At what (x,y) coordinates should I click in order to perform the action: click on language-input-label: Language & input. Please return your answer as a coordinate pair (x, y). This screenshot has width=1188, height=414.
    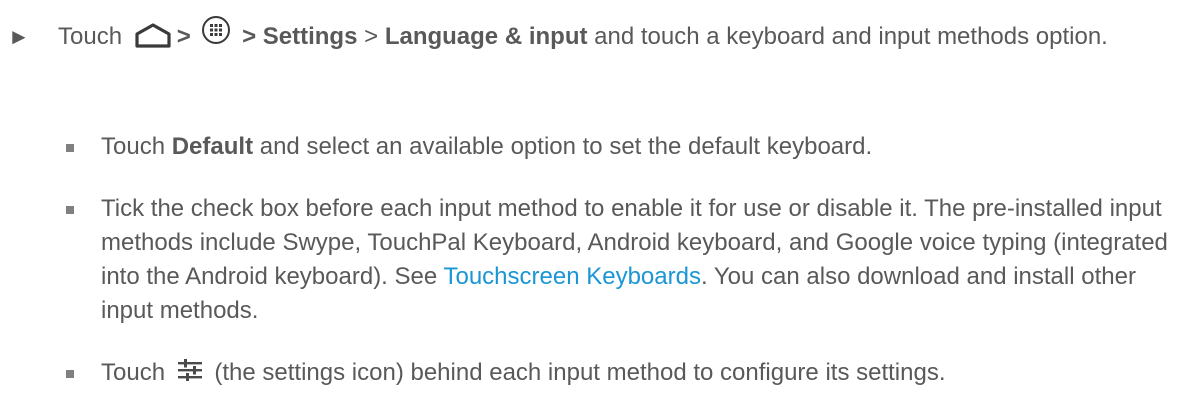
    Looking at the image, I should click on (486, 36).